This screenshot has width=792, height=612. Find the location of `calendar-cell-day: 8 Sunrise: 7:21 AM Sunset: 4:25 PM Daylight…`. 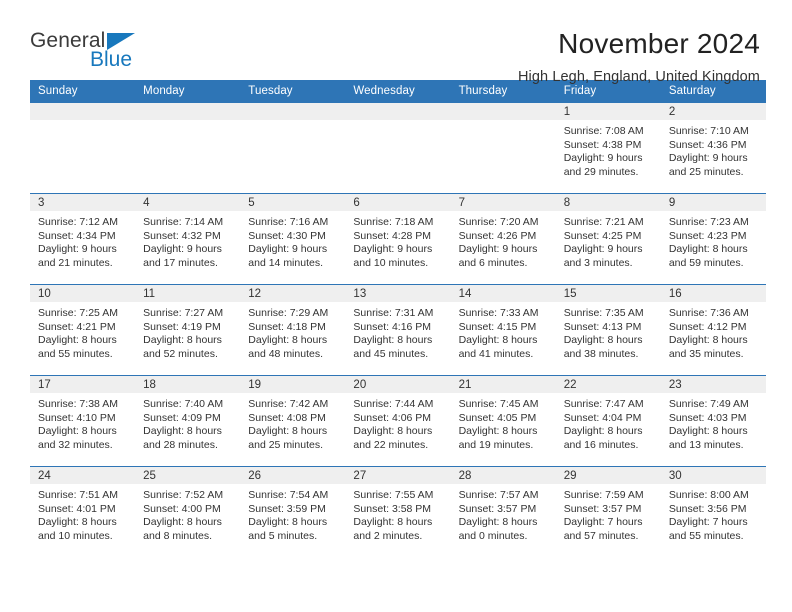

calendar-cell-day: 8 Sunrise: 7:21 AM Sunset: 4:25 PM Daylight… is located at coordinates (608, 239).